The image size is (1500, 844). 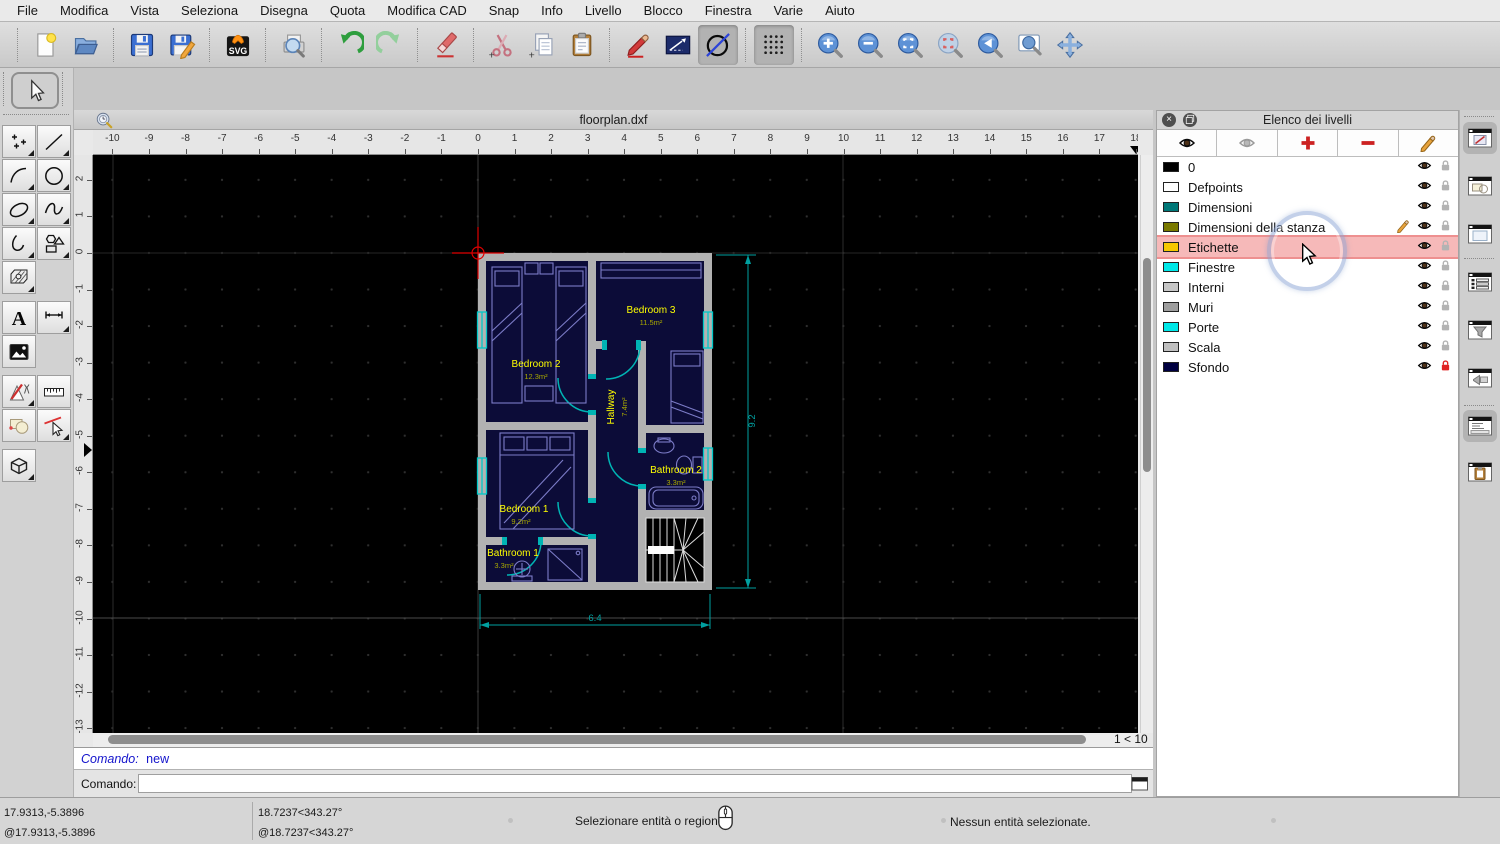 I want to click on zoom-auto-button, so click(x=910, y=45).